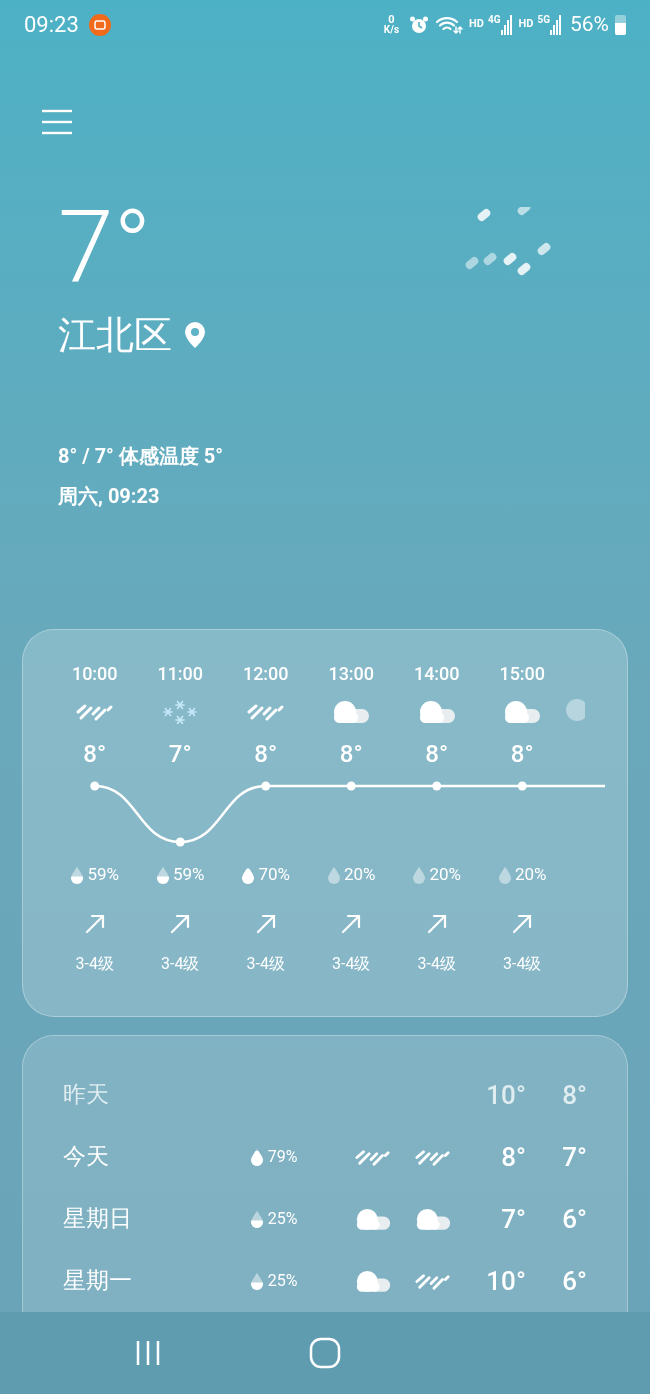  I want to click on temperature-summary: 8° / 7° 体感温度 5°, so click(141, 457).